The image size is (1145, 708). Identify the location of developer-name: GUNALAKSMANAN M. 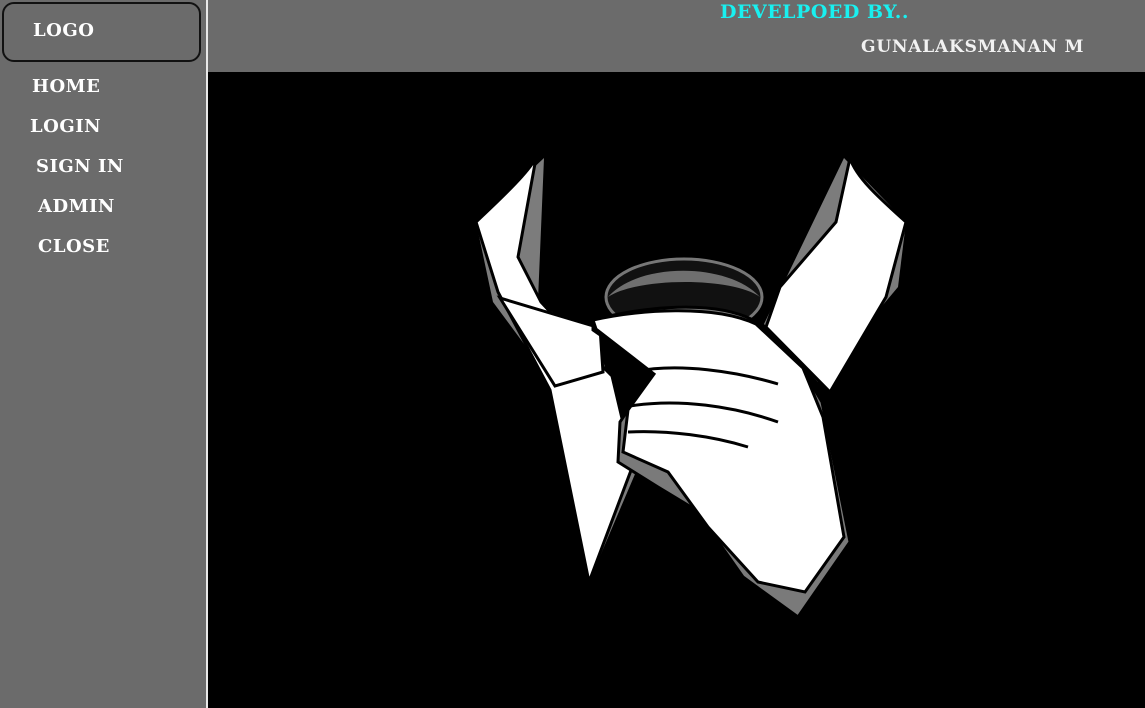
(973, 47).